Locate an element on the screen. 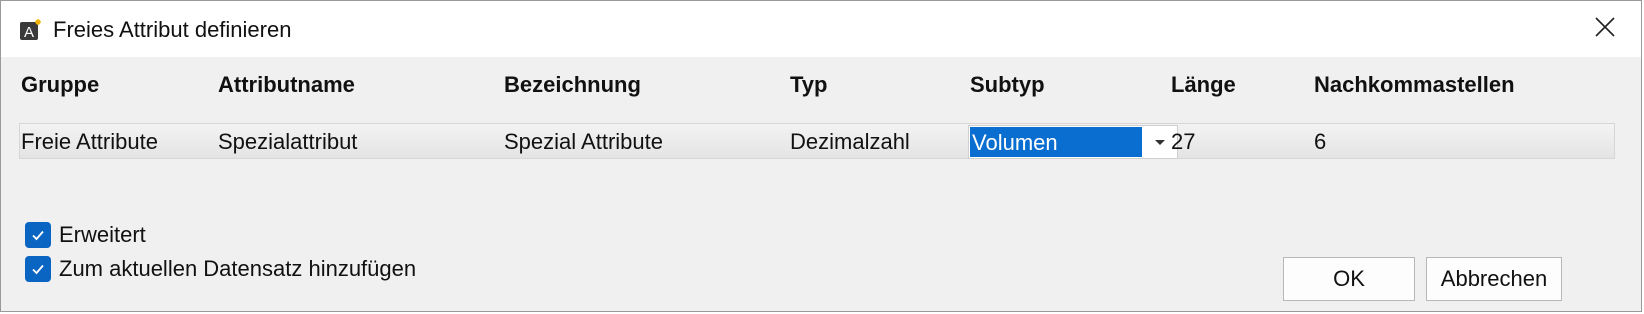 The width and height of the screenshot is (1644, 314). hinzufuegen-checkbox is located at coordinates (38, 269).